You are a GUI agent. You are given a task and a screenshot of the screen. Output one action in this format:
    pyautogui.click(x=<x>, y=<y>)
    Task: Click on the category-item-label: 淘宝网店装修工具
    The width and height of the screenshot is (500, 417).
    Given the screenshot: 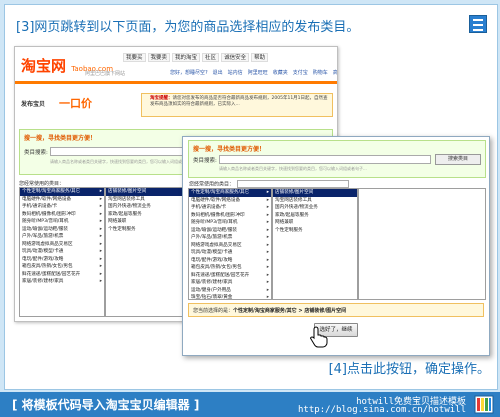 What is the action you would take?
    pyautogui.click(x=293, y=200)
    